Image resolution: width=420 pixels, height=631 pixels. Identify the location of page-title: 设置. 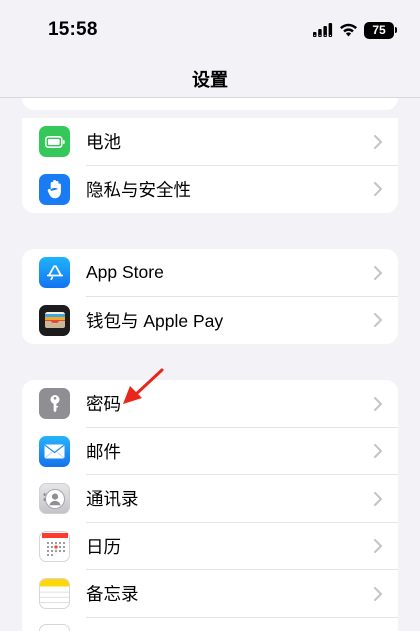
(210, 80).